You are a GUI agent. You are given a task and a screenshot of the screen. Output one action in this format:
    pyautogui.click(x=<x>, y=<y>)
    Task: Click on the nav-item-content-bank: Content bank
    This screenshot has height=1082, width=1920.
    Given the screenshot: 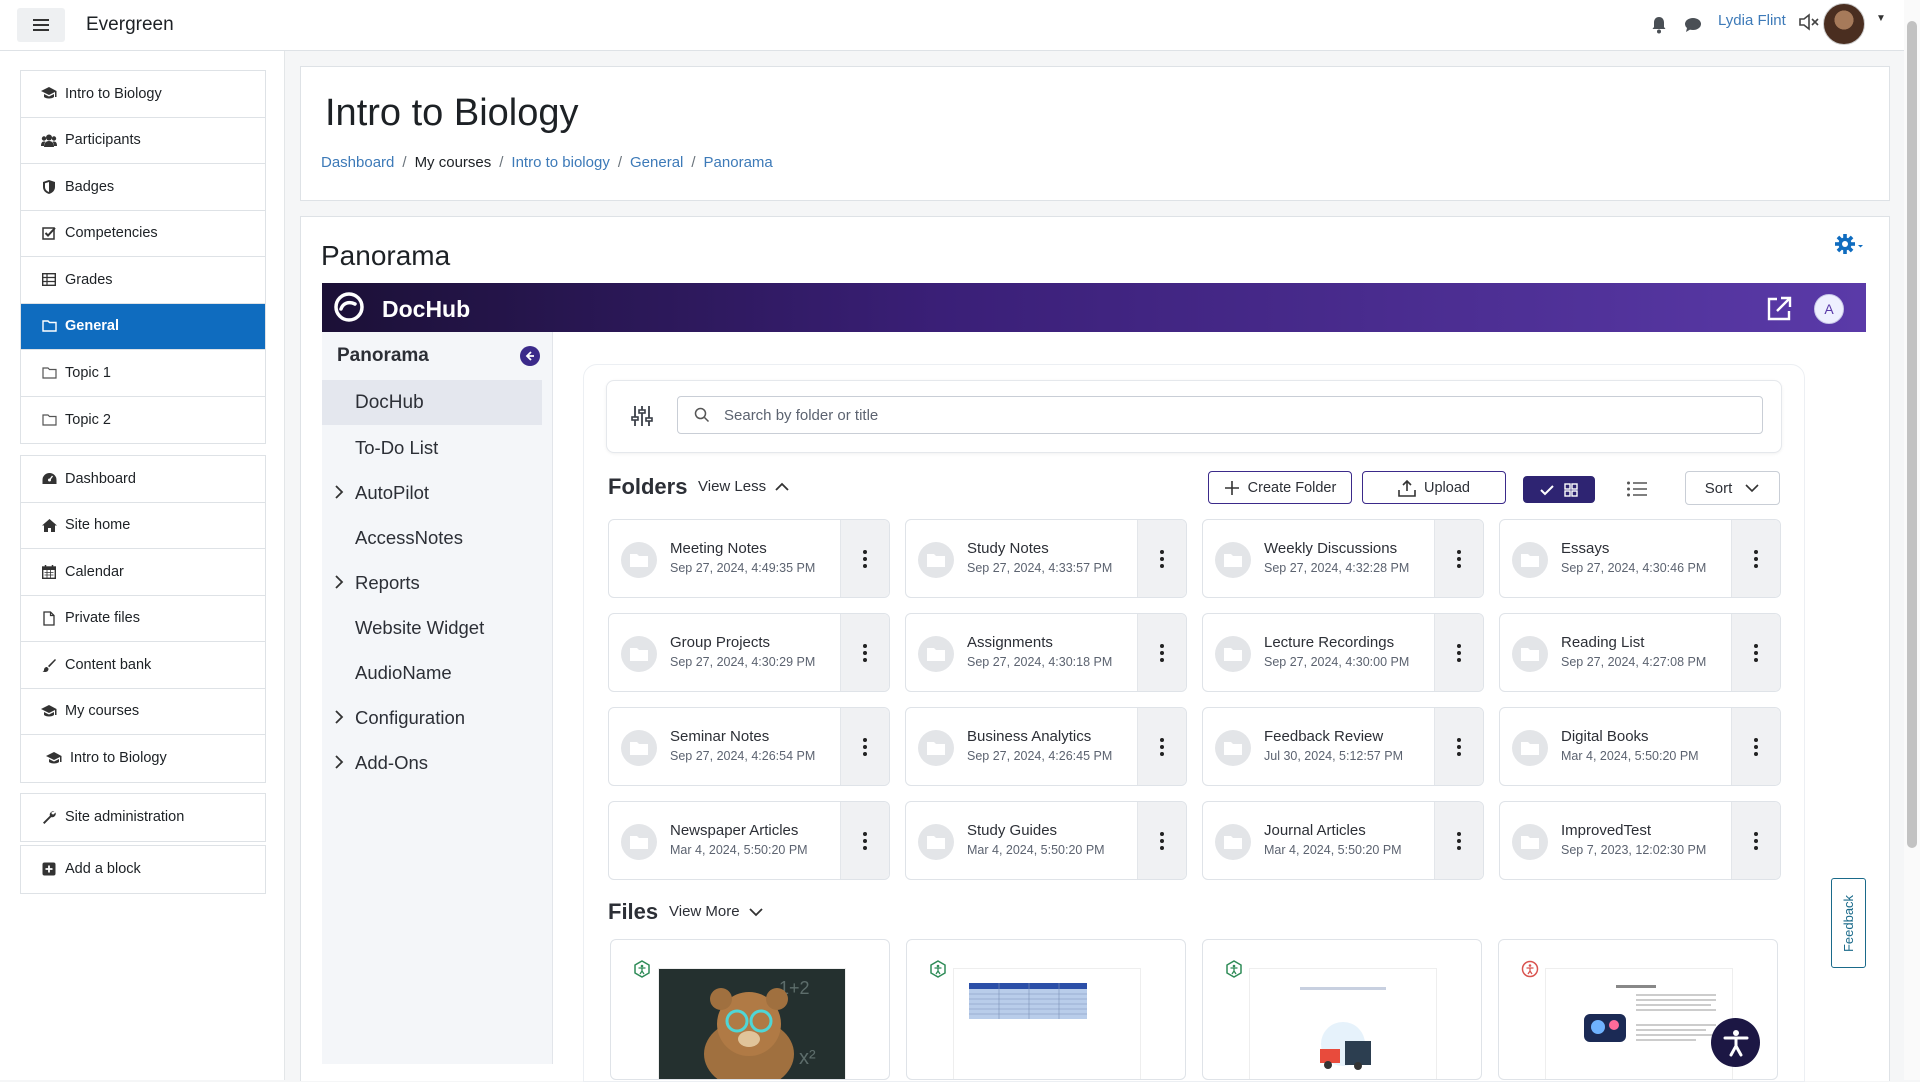 What is the action you would take?
    pyautogui.click(x=143, y=665)
    